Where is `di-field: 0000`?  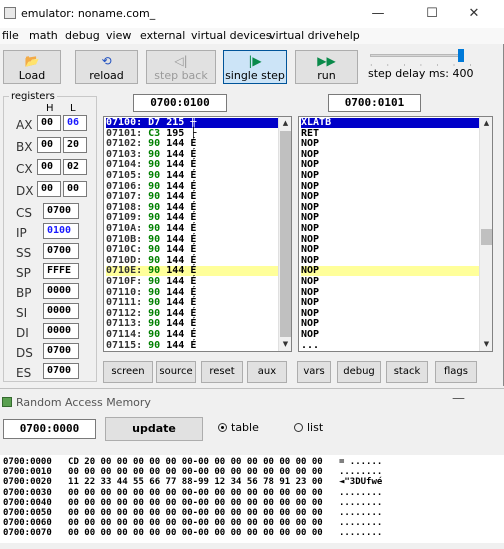
di-field: 0000 is located at coordinates (61, 331).